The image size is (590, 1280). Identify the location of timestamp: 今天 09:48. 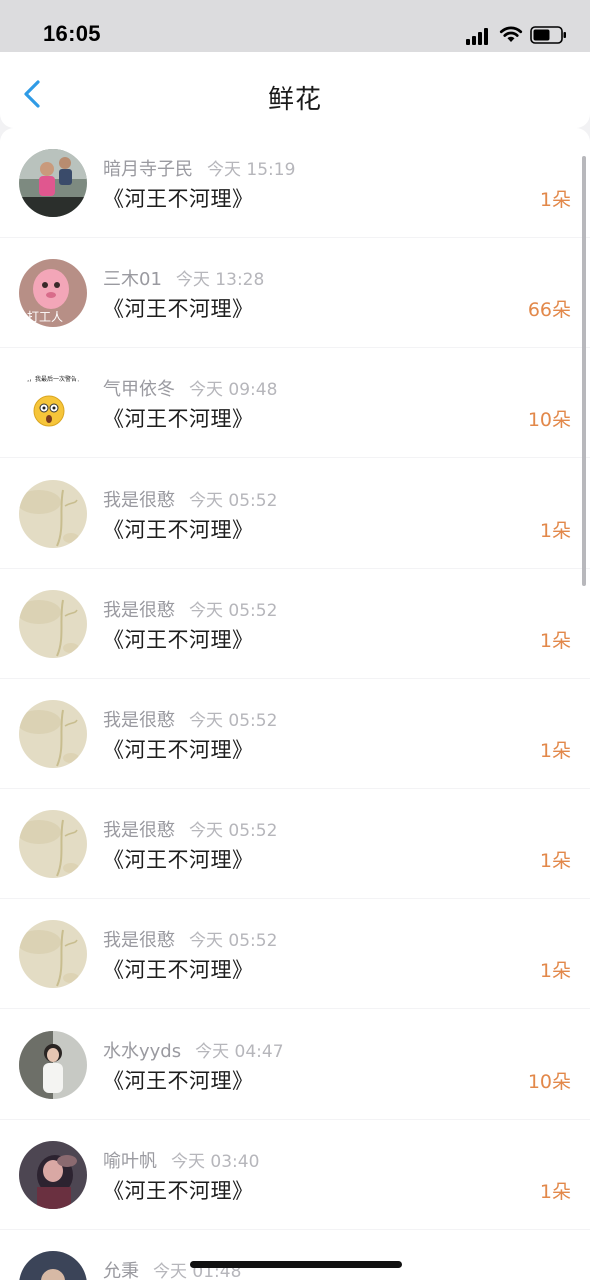
(233, 390).